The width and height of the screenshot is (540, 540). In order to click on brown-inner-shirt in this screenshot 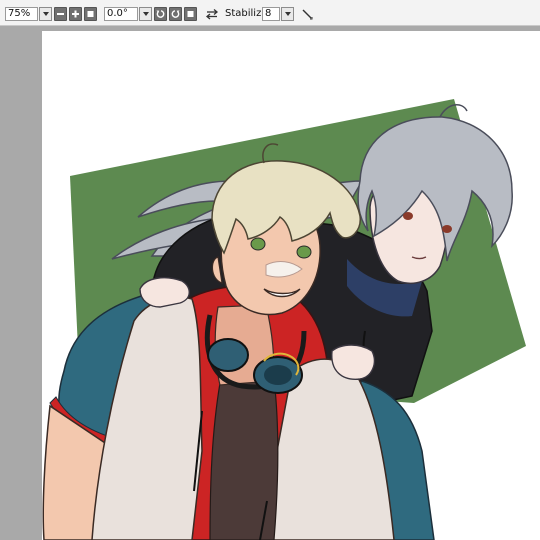, I will do `click(244, 459)`.